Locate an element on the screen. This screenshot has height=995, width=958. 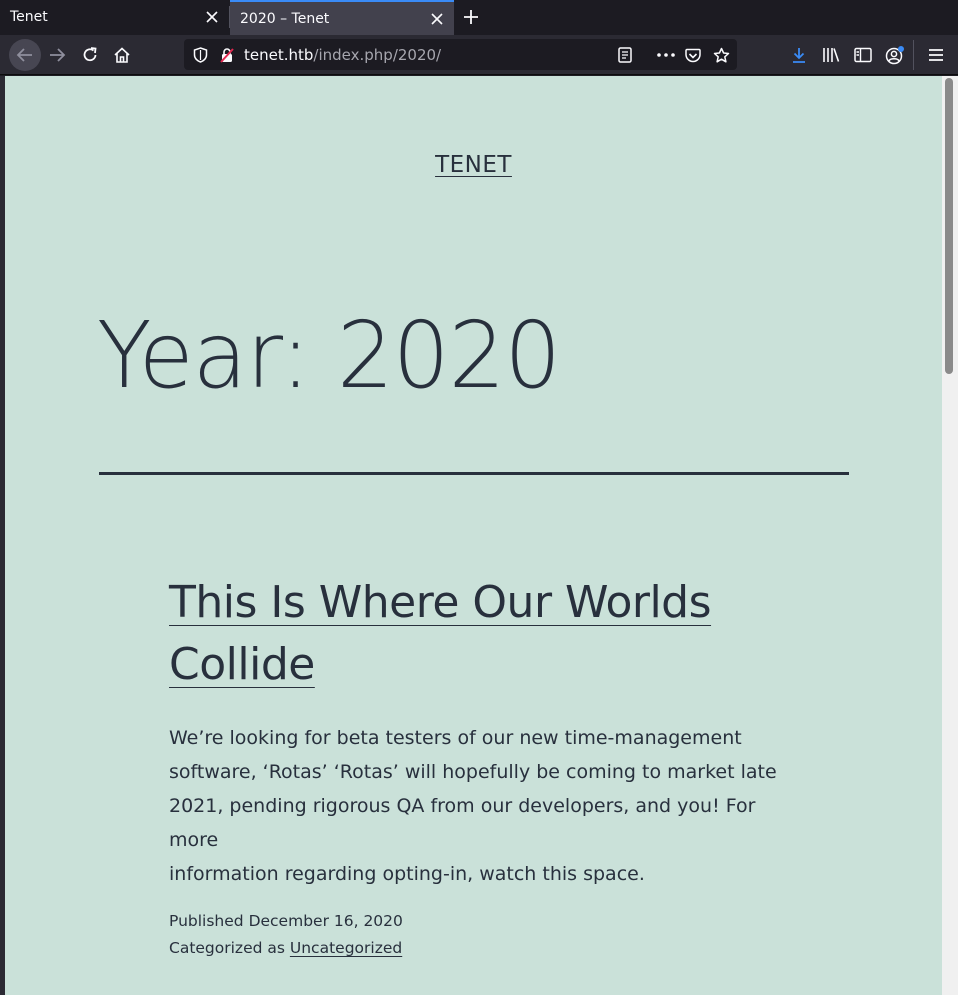
site-title-link: TENET is located at coordinates (473, 165).